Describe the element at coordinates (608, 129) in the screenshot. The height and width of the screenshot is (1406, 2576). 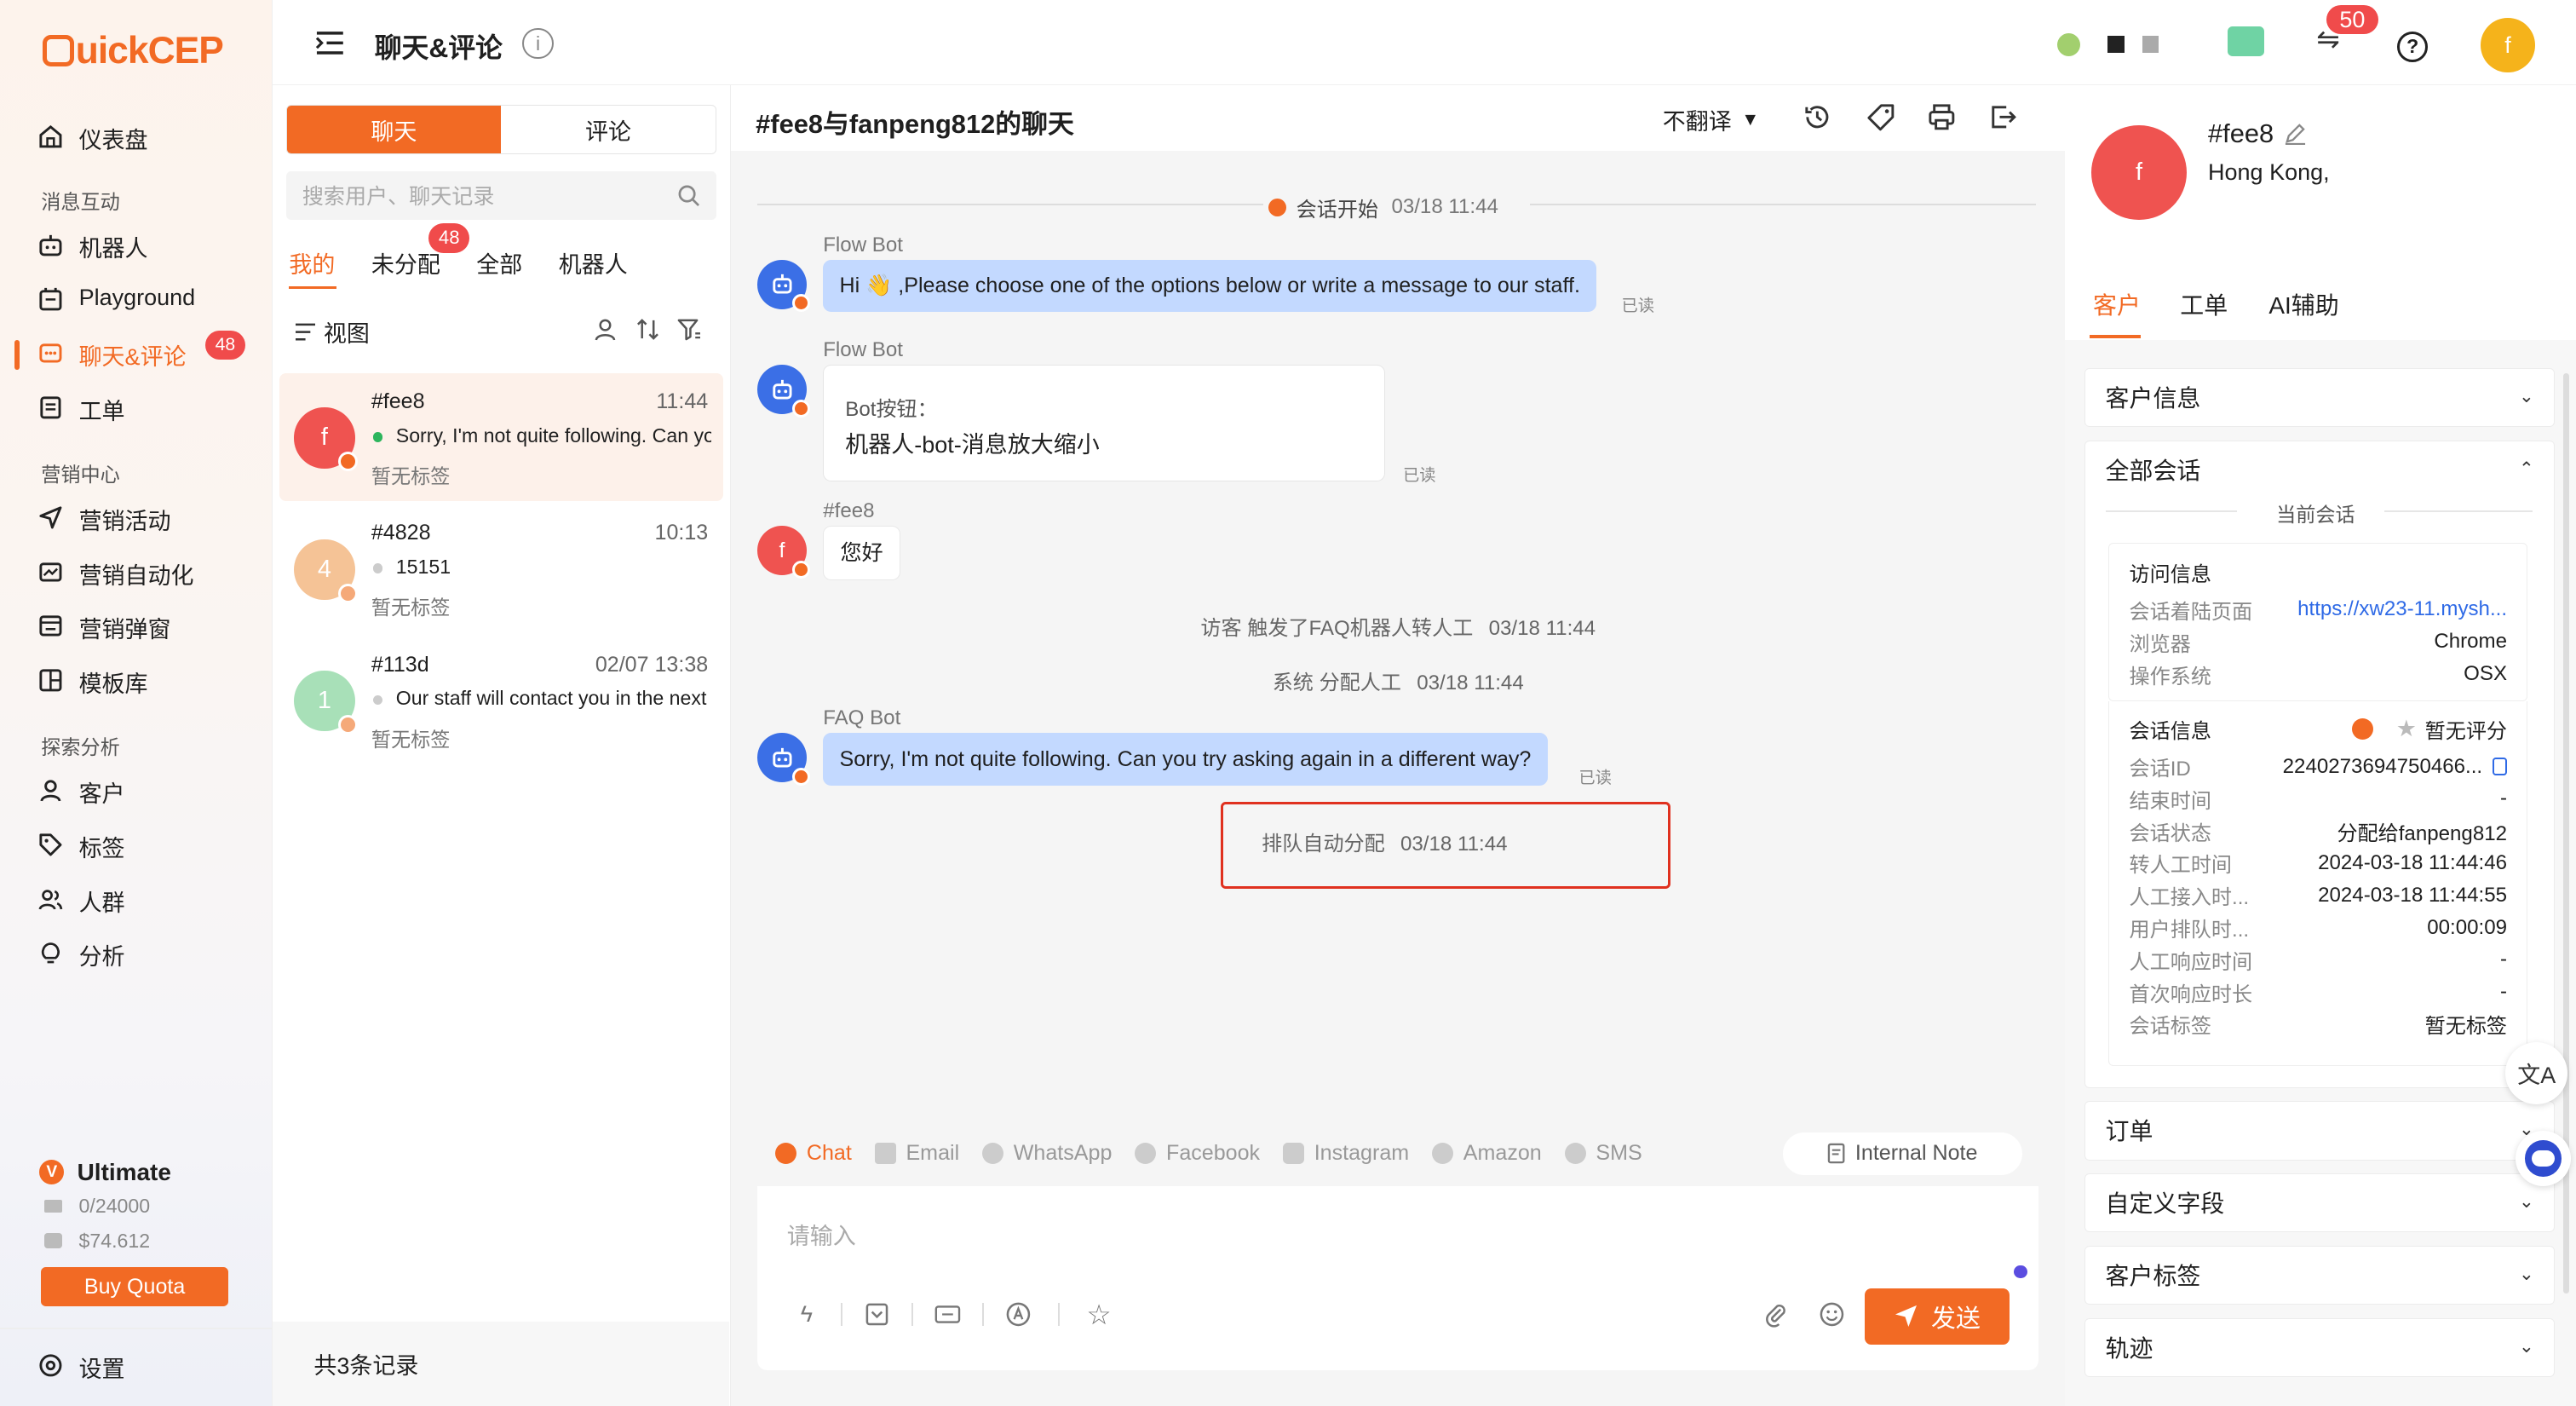
I see `tab-comment: 评论` at that location.